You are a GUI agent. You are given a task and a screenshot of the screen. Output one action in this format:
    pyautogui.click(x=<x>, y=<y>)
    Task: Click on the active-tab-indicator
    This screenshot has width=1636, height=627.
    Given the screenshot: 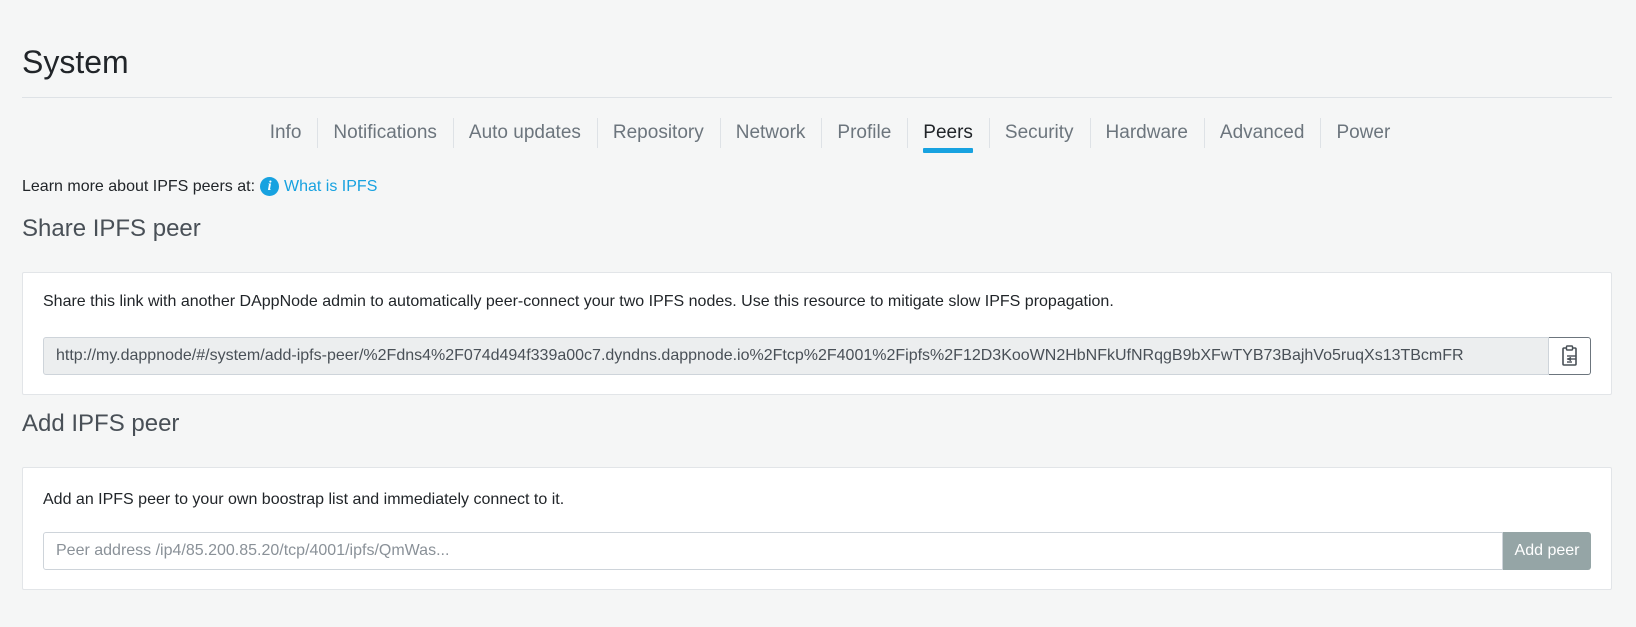 What is the action you would take?
    pyautogui.click(x=948, y=150)
    